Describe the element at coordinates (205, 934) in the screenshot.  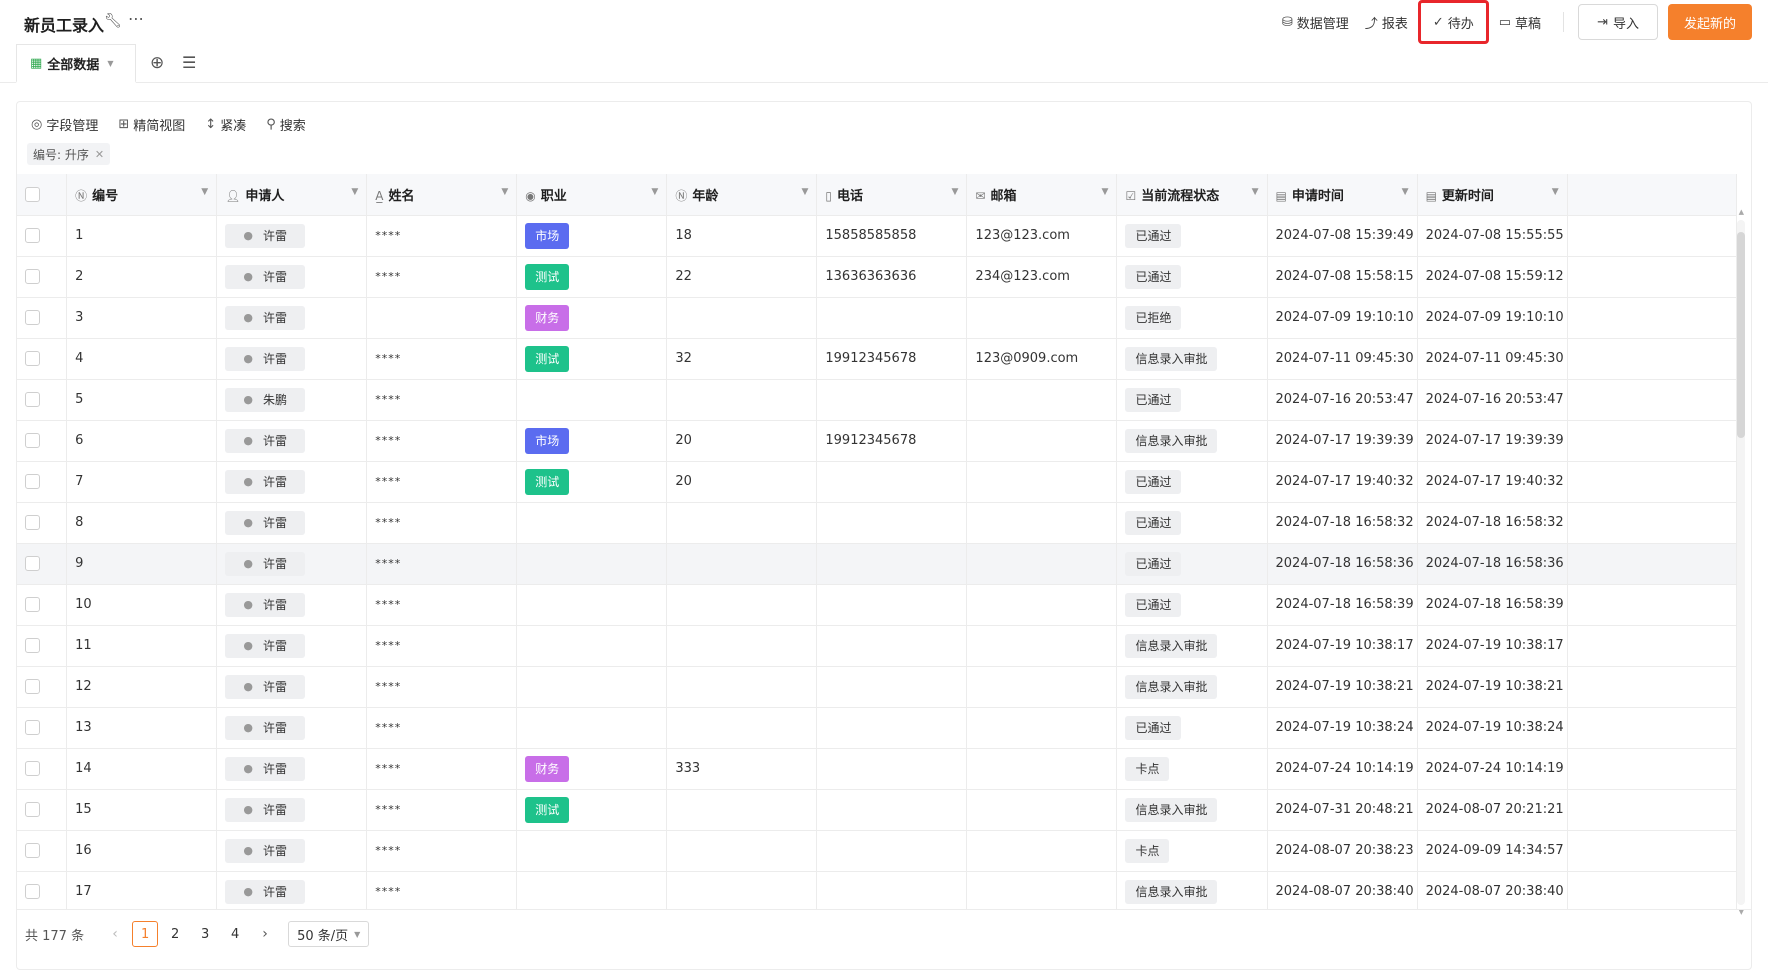
I see `page-3: 3` at that location.